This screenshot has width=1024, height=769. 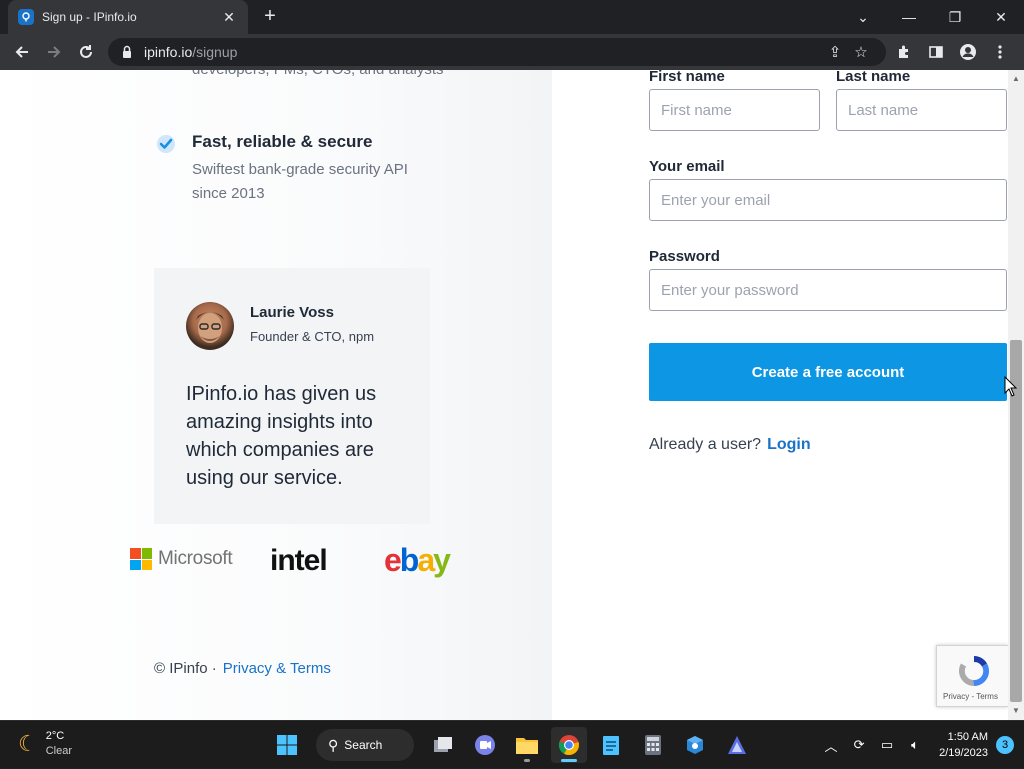 What do you see at coordinates (887, 745) in the screenshot?
I see `display-icon: ▭` at bounding box center [887, 745].